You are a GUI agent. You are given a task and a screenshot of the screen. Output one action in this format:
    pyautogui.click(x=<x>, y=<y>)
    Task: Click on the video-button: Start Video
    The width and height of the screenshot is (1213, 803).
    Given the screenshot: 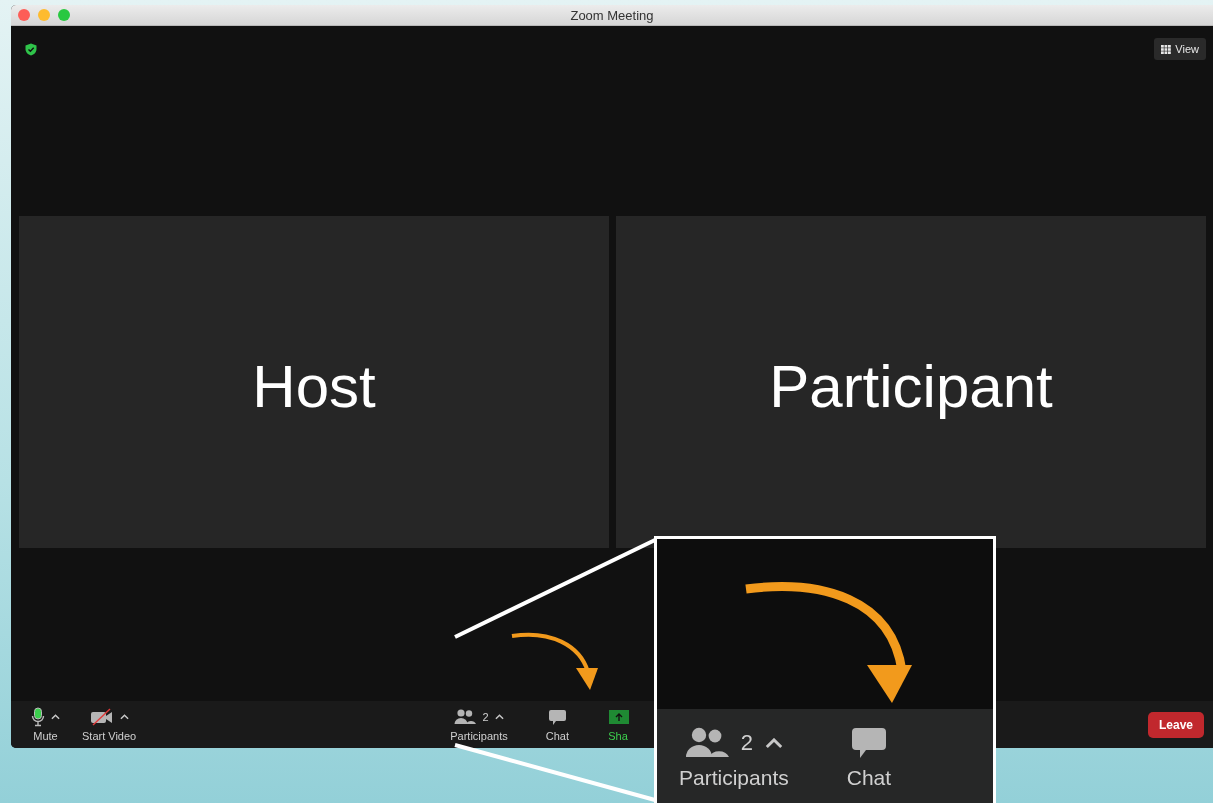 What is the action you would take?
    pyautogui.click(x=109, y=724)
    